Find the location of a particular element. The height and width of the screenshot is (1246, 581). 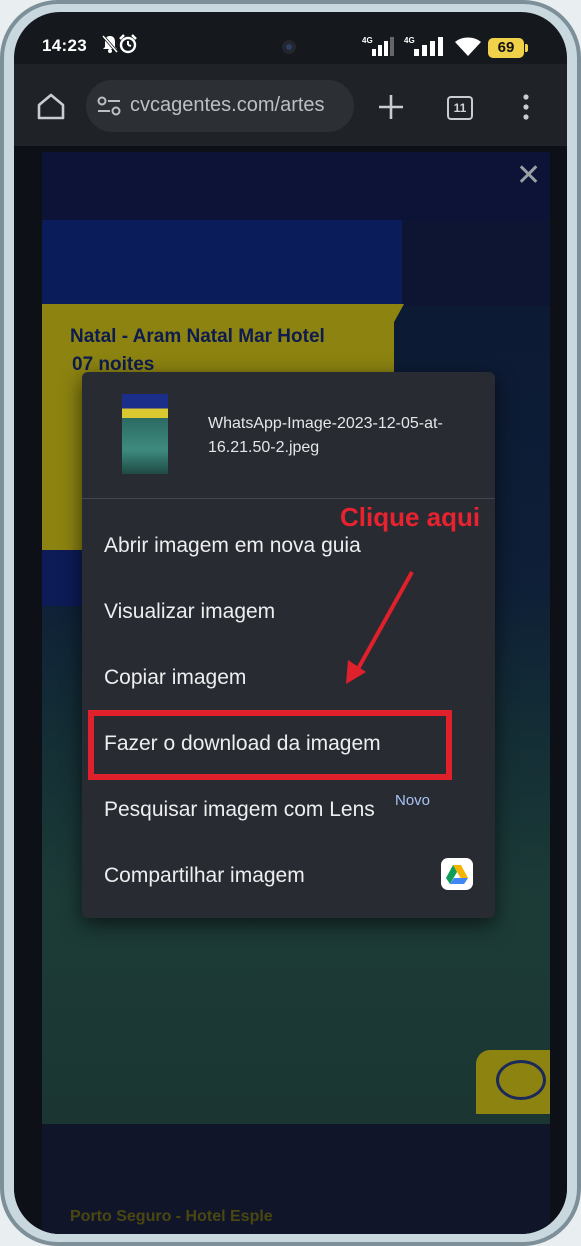

cvc-logo-mark is located at coordinates (521, 1080).